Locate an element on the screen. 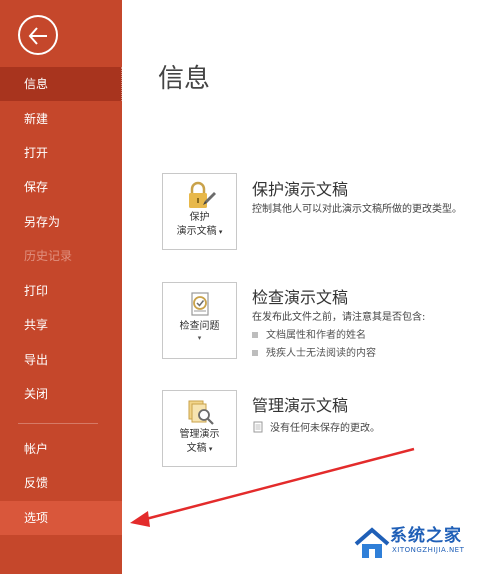  watermark-url: XITONGZHIJIA.NET is located at coordinates (428, 550).